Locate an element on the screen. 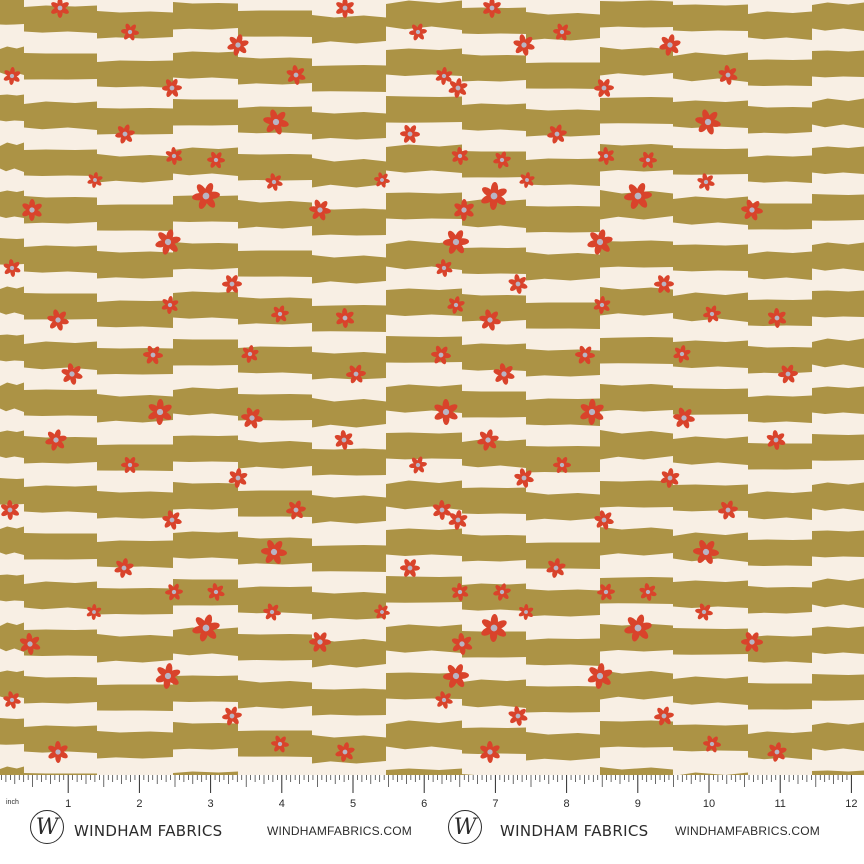 Image resolution: width=864 pixels, height=864 pixels. ruler-number: 10 is located at coordinates (709, 804).